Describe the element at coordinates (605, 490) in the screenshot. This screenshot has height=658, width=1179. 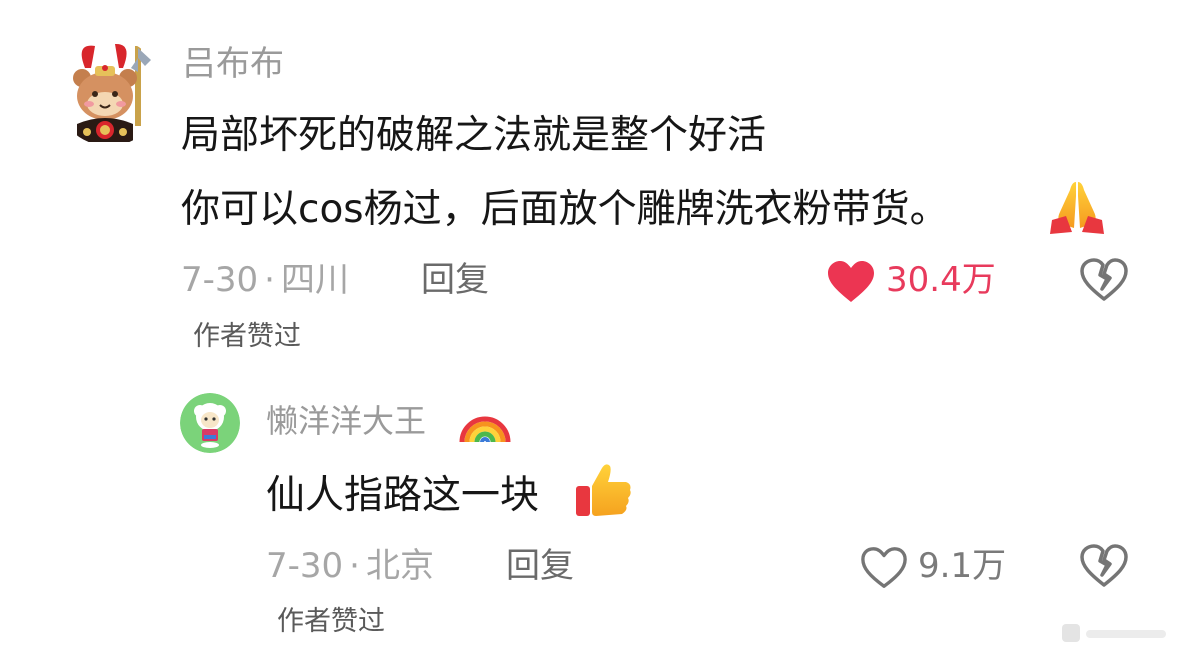
I see `thumbs-up-emoji-icon` at that location.